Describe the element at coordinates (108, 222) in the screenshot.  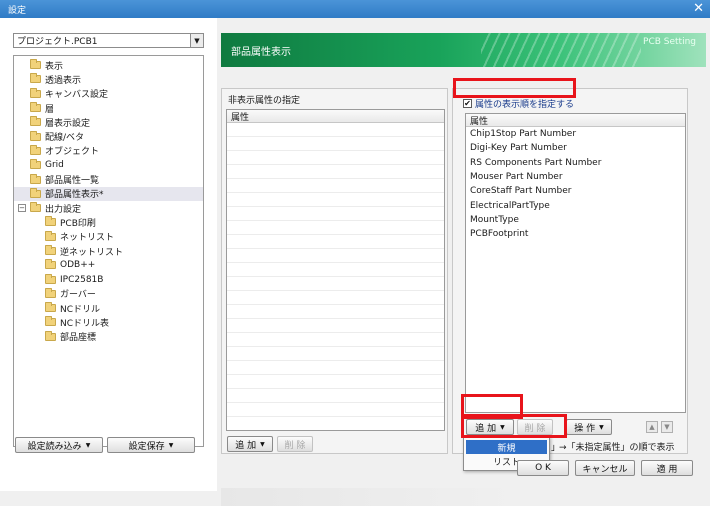
I see `tree-item: PCB印刷` at that location.